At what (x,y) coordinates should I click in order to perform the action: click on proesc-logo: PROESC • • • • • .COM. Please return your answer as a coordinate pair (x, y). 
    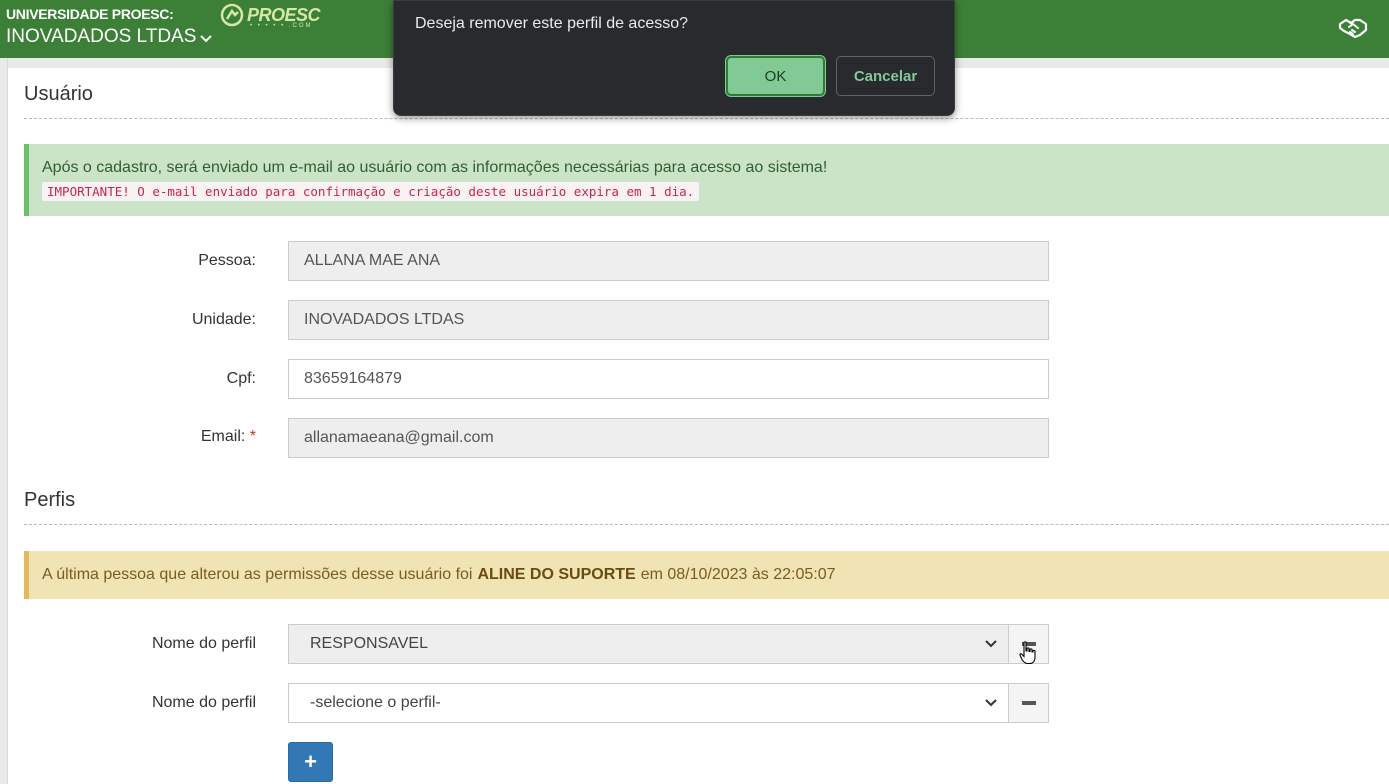
    Looking at the image, I should click on (270, 16).